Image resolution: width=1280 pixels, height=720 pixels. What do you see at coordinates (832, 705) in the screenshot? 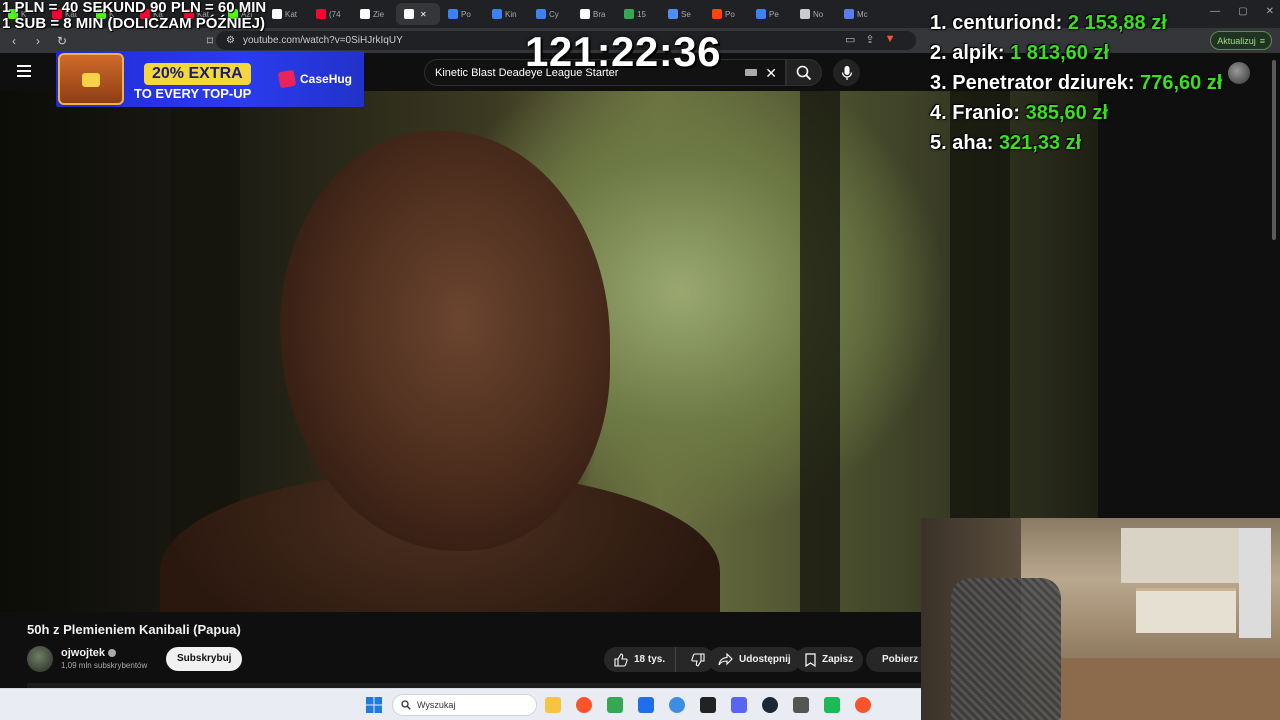
I see `spotify-icon` at bounding box center [832, 705].